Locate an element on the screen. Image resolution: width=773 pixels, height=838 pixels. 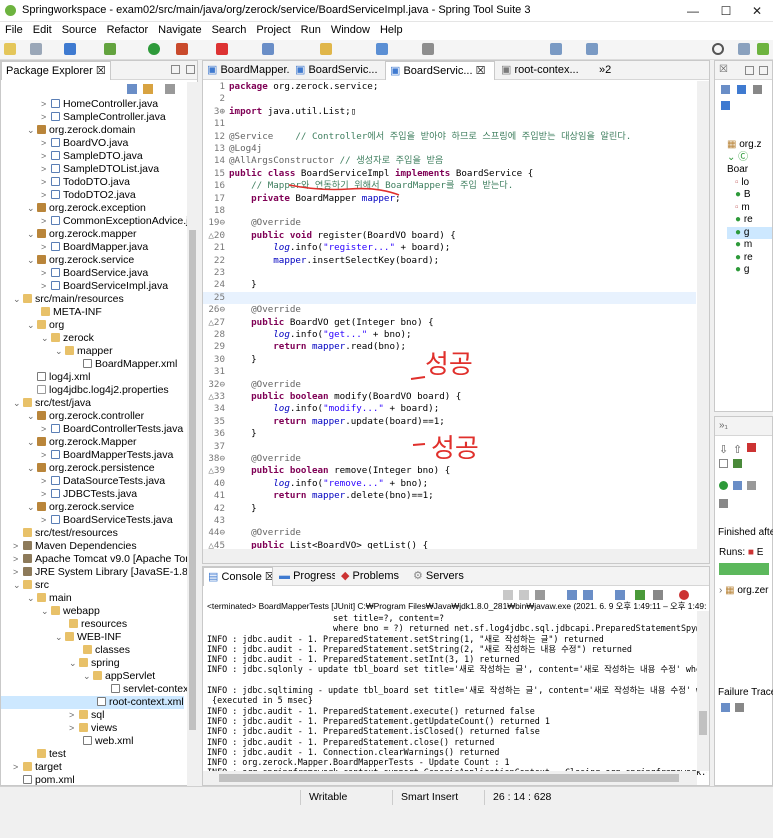
tree-item: ⌄ webapp is located at coordinates (50, 611).